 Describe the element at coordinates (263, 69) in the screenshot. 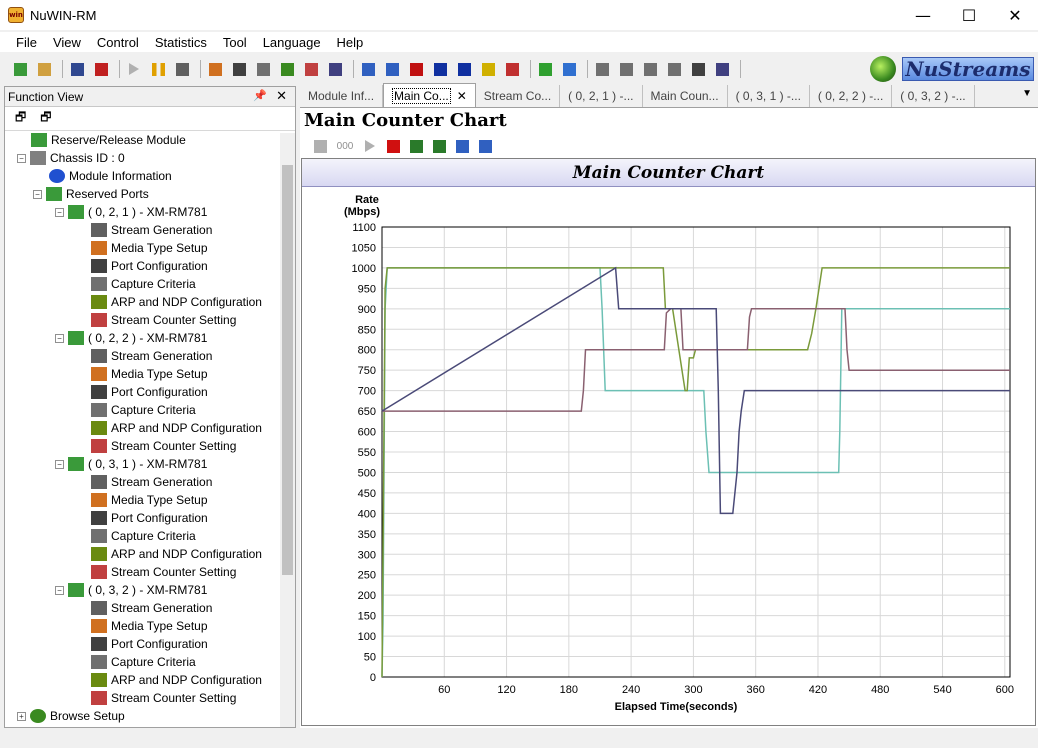

I see `capture-icon` at that location.